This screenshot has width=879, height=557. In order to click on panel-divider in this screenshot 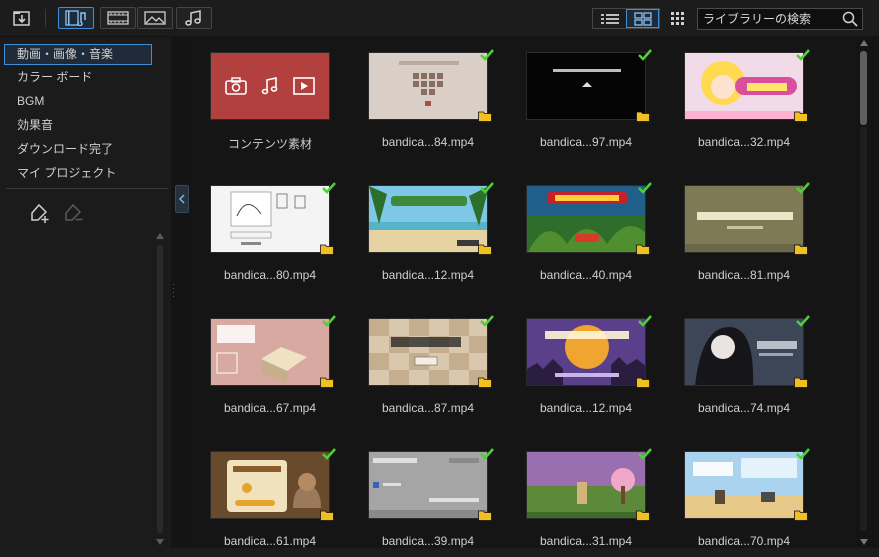, I will do `click(87, 188)`.